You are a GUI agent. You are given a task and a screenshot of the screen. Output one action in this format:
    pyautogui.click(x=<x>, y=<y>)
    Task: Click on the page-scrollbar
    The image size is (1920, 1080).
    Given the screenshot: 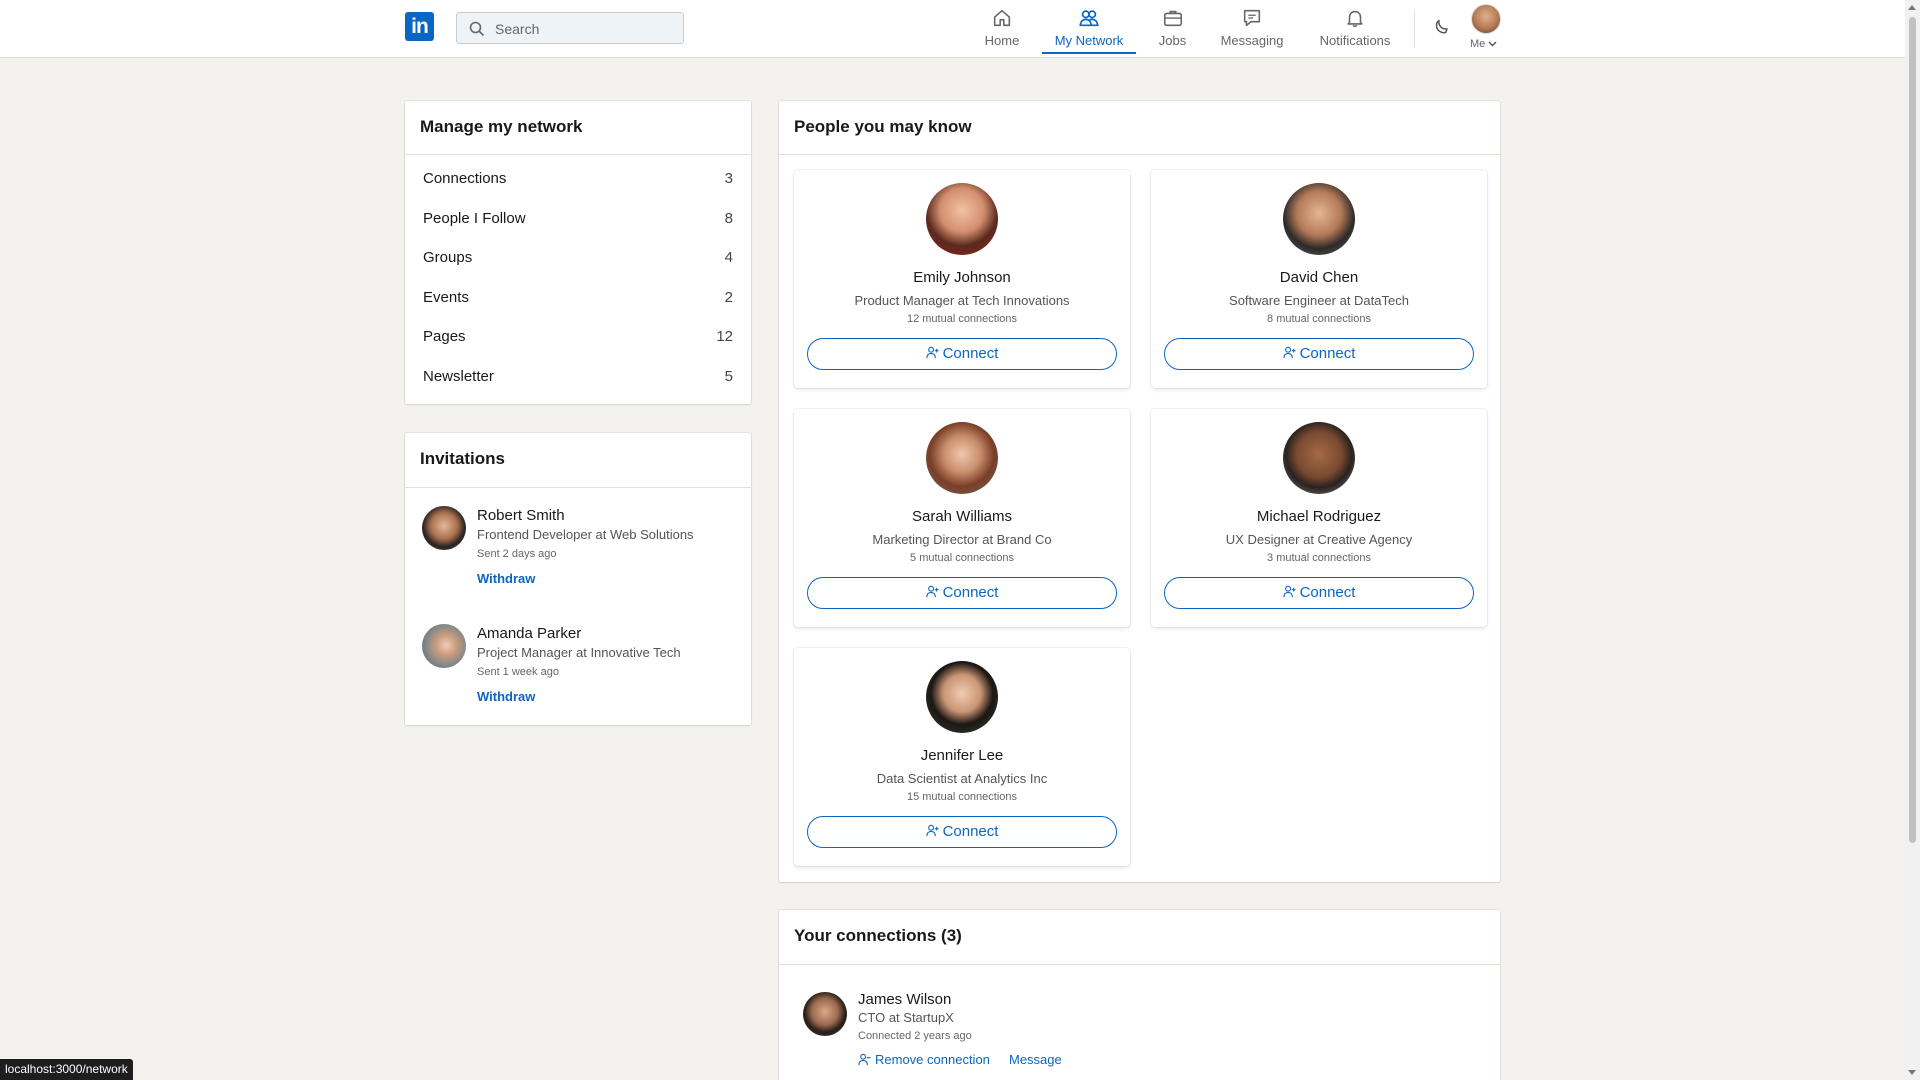 What is the action you would take?
    pyautogui.click(x=1912, y=540)
    